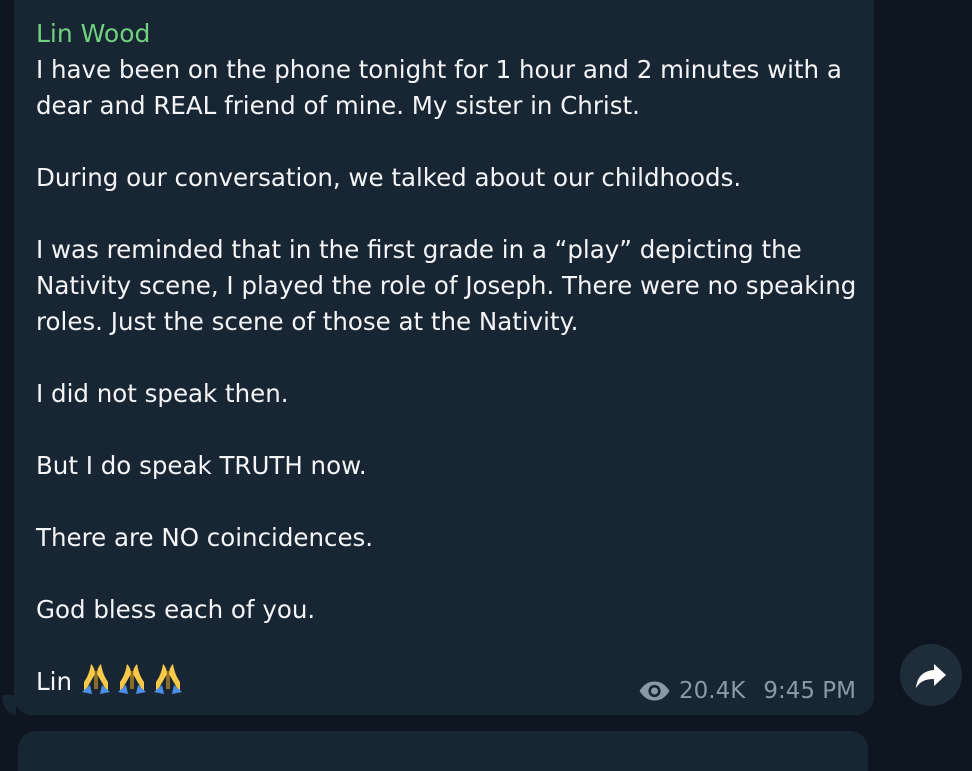 The height and width of the screenshot is (771, 972). What do you see at coordinates (446, 394) in the screenshot?
I see `message-paragraph: I did not speak then.` at bounding box center [446, 394].